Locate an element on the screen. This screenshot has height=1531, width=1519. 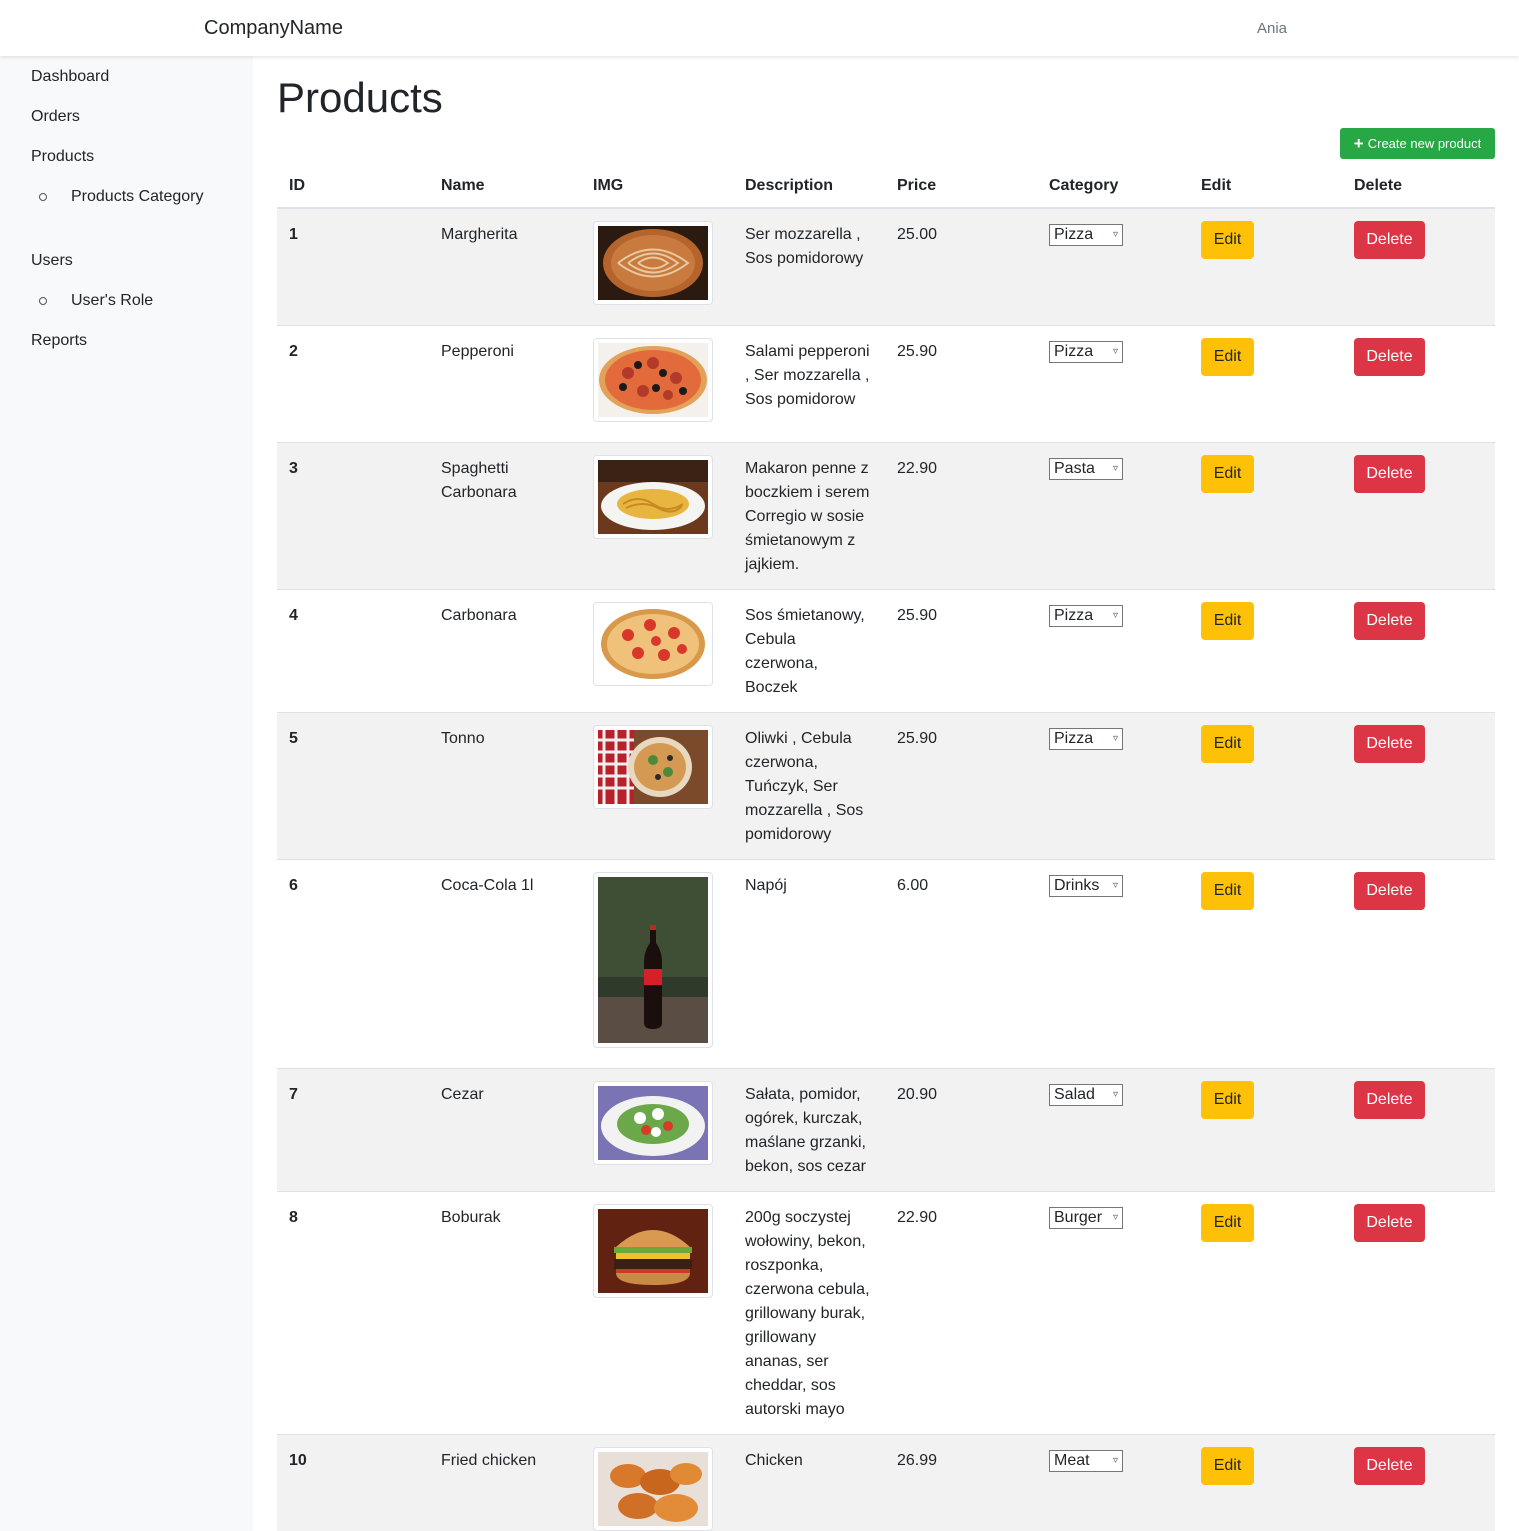
category-select-value: Meat is located at coordinates (1072, 1460).